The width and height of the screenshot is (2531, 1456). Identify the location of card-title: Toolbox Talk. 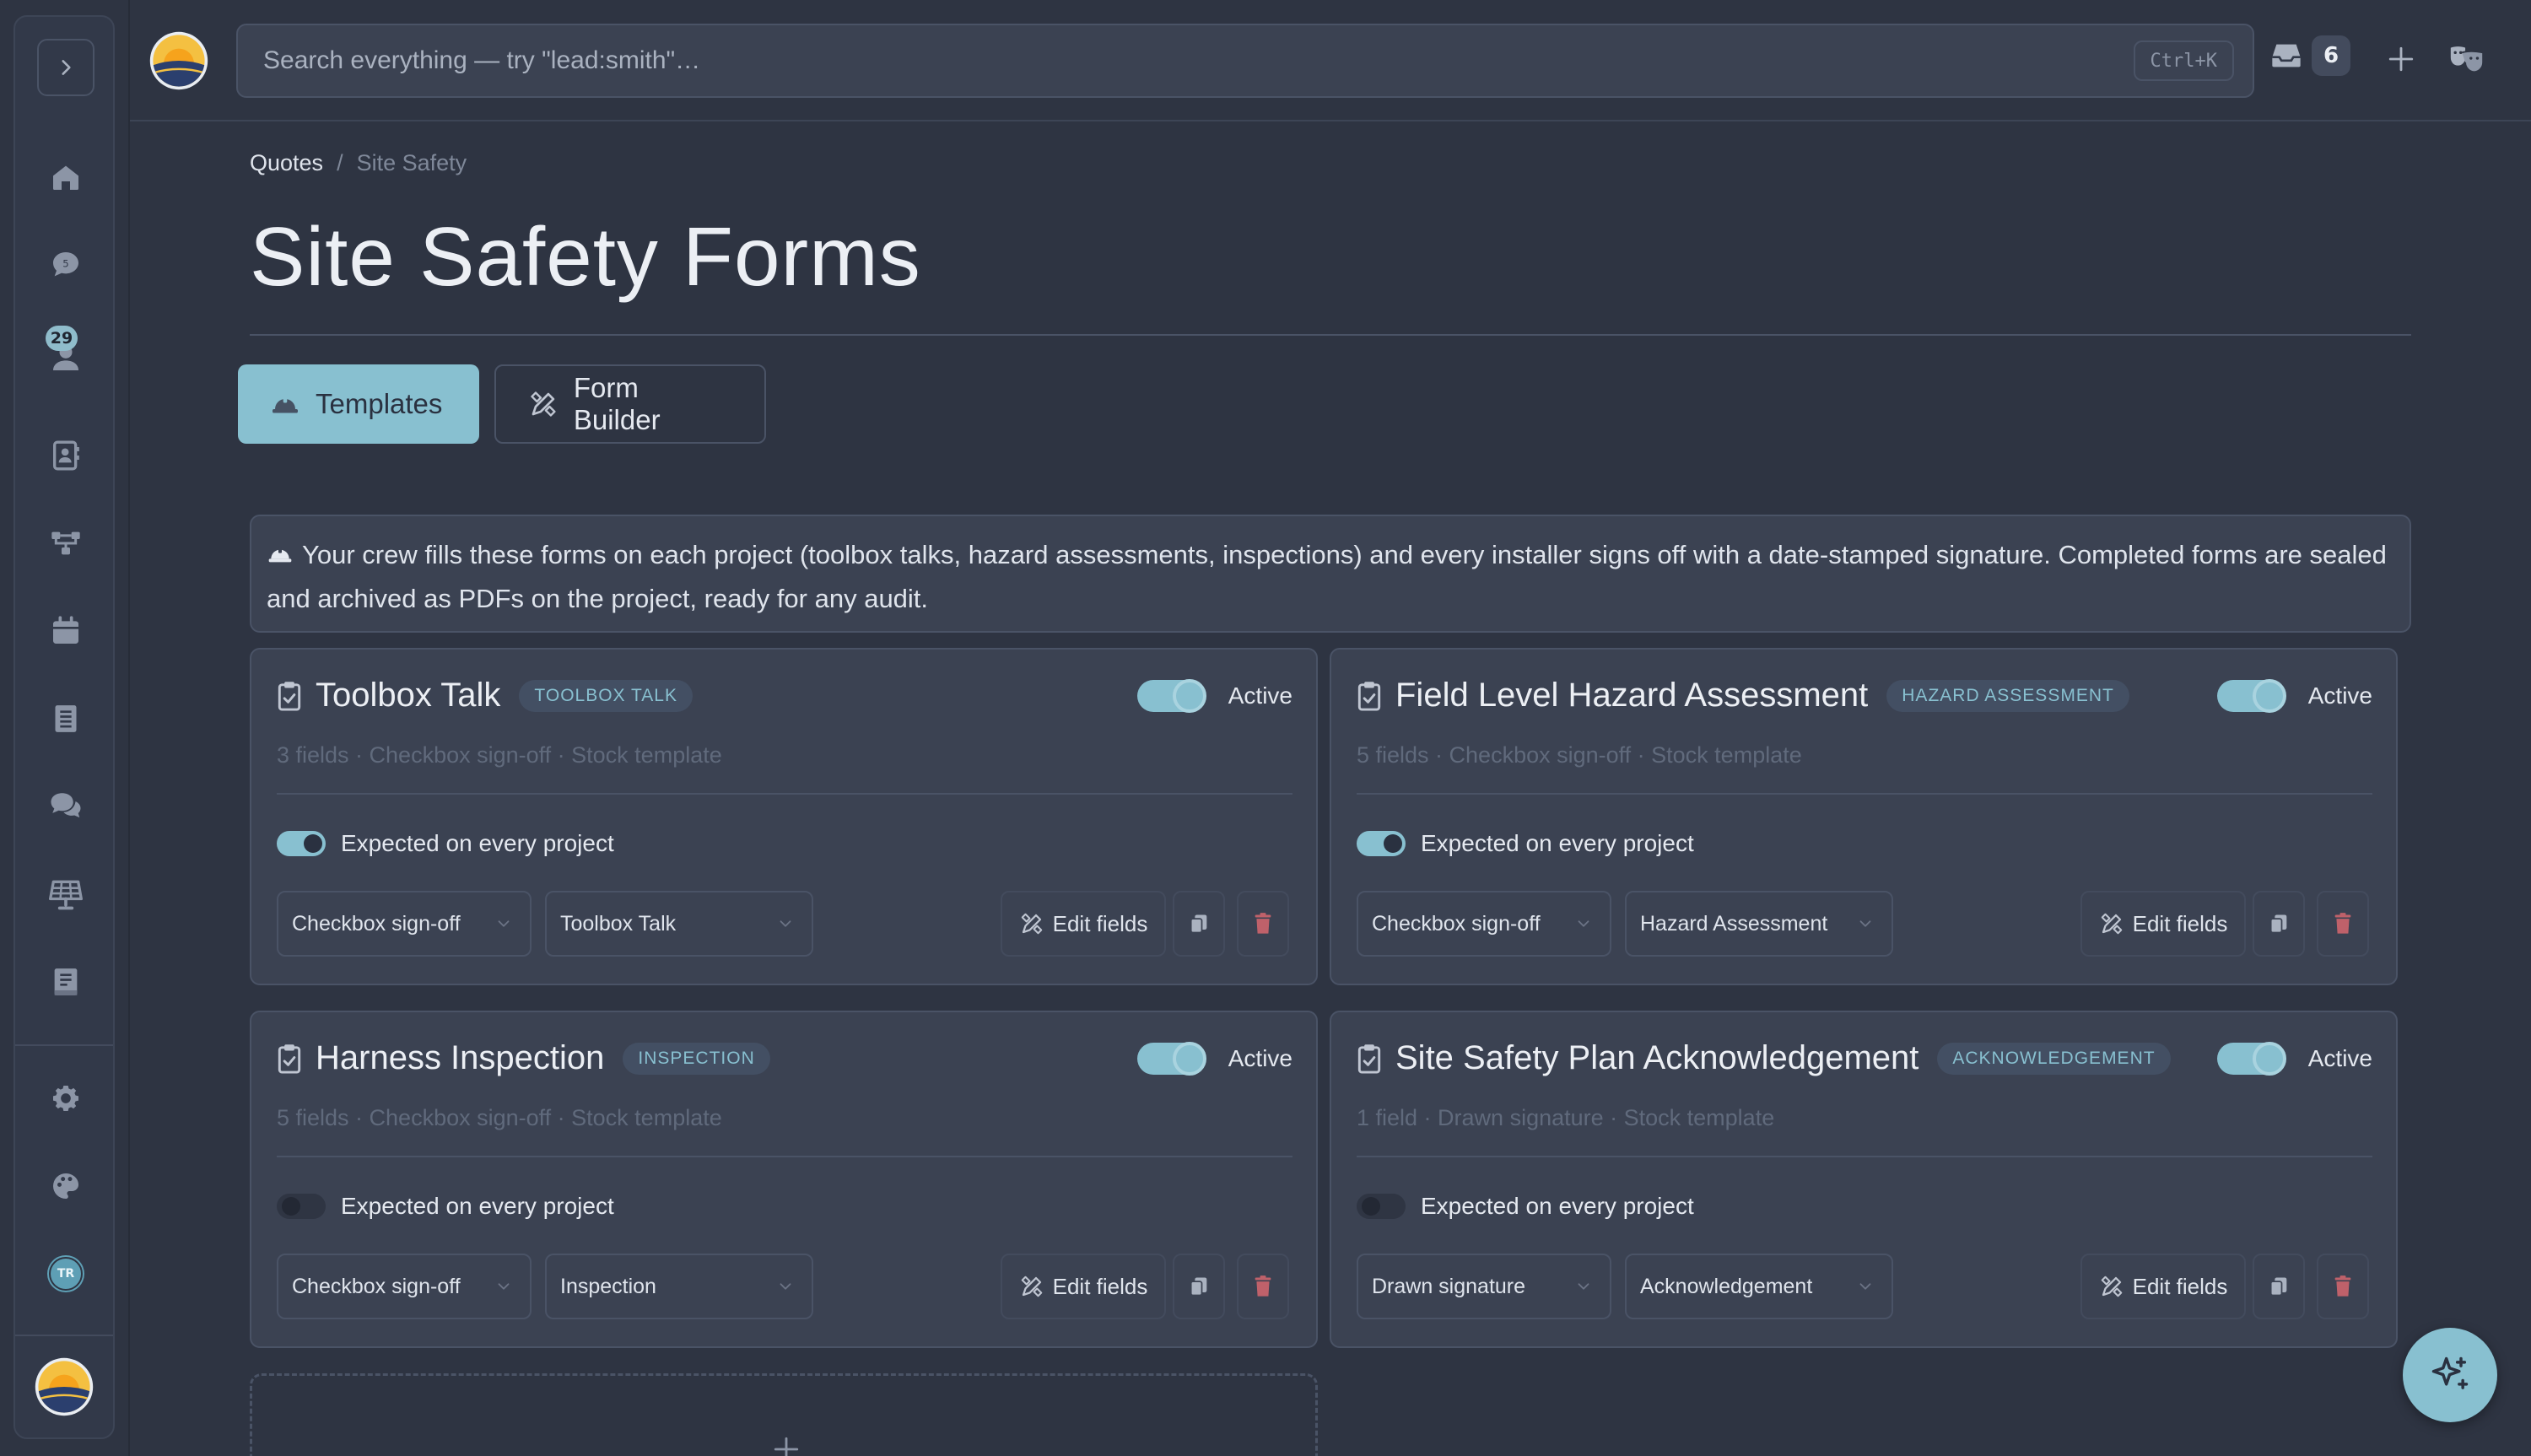
(408, 696).